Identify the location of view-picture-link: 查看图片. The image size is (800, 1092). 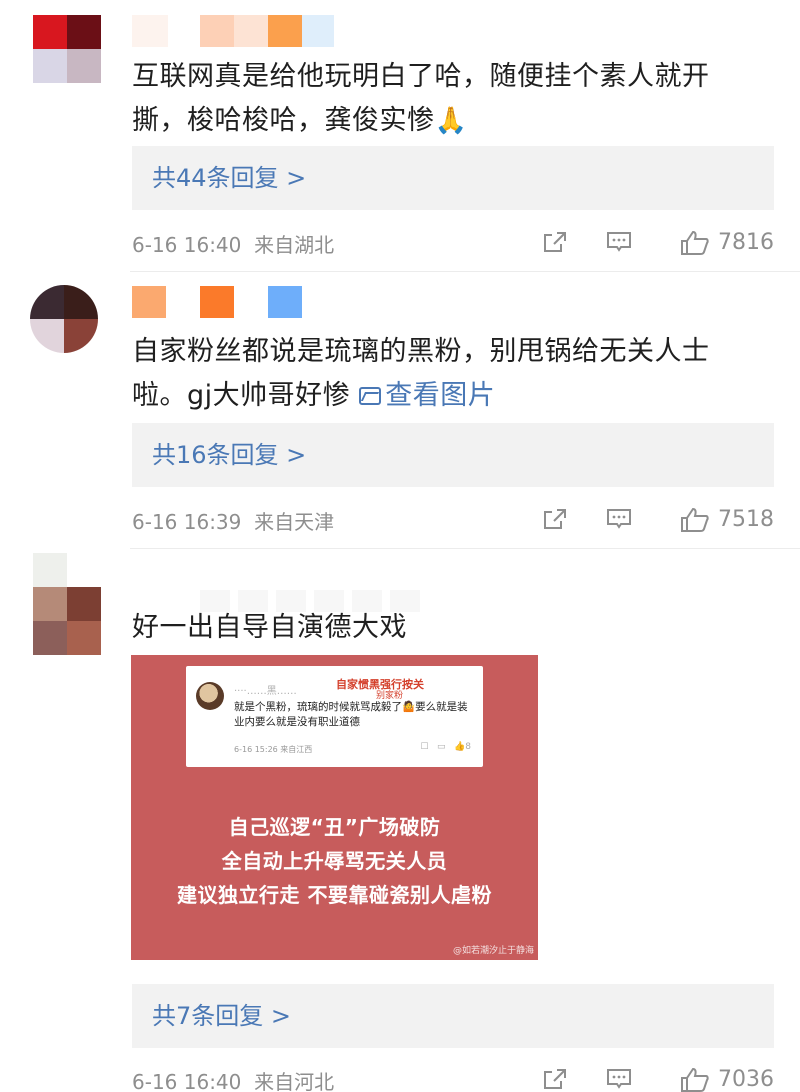
(427, 395).